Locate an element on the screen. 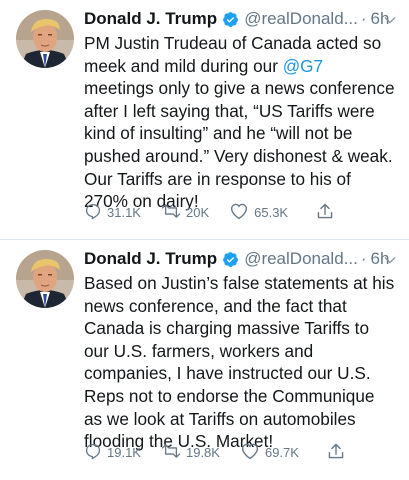 The height and width of the screenshot is (480, 409). retweet-button: 20K is located at coordinates (185, 212).